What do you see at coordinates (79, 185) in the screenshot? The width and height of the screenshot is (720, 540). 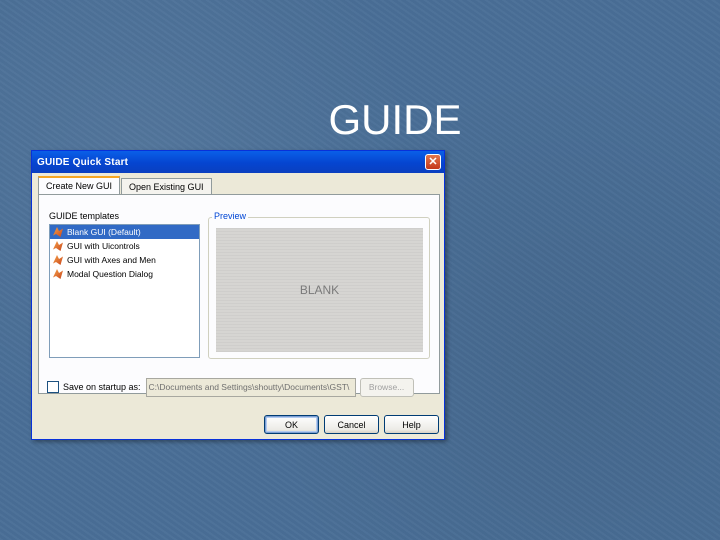 I see `tab-create-new-gui: Create New GUI` at bounding box center [79, 185].